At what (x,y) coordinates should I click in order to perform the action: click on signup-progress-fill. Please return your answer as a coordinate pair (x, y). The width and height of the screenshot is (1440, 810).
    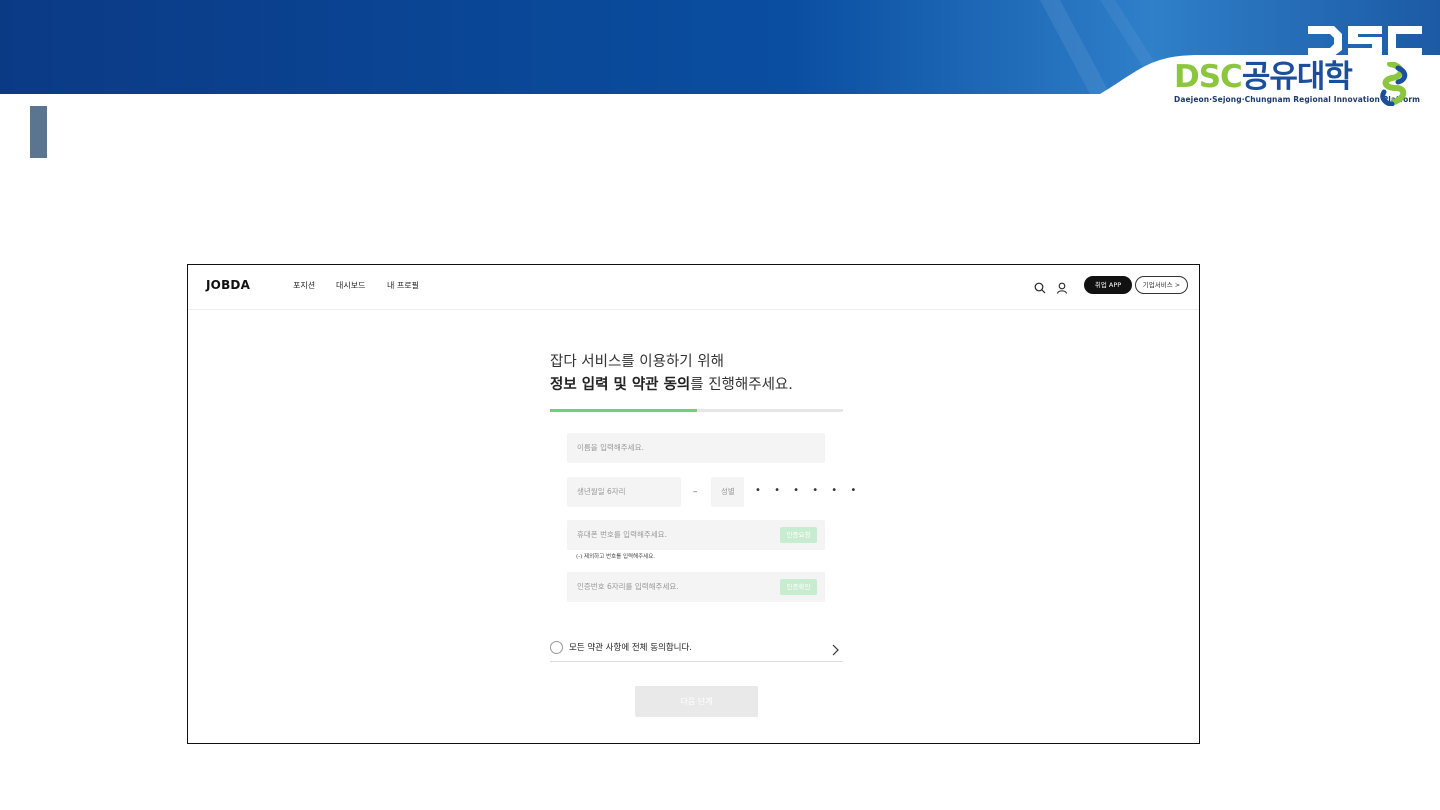
    Looking at the image, I should click on (623, 410).